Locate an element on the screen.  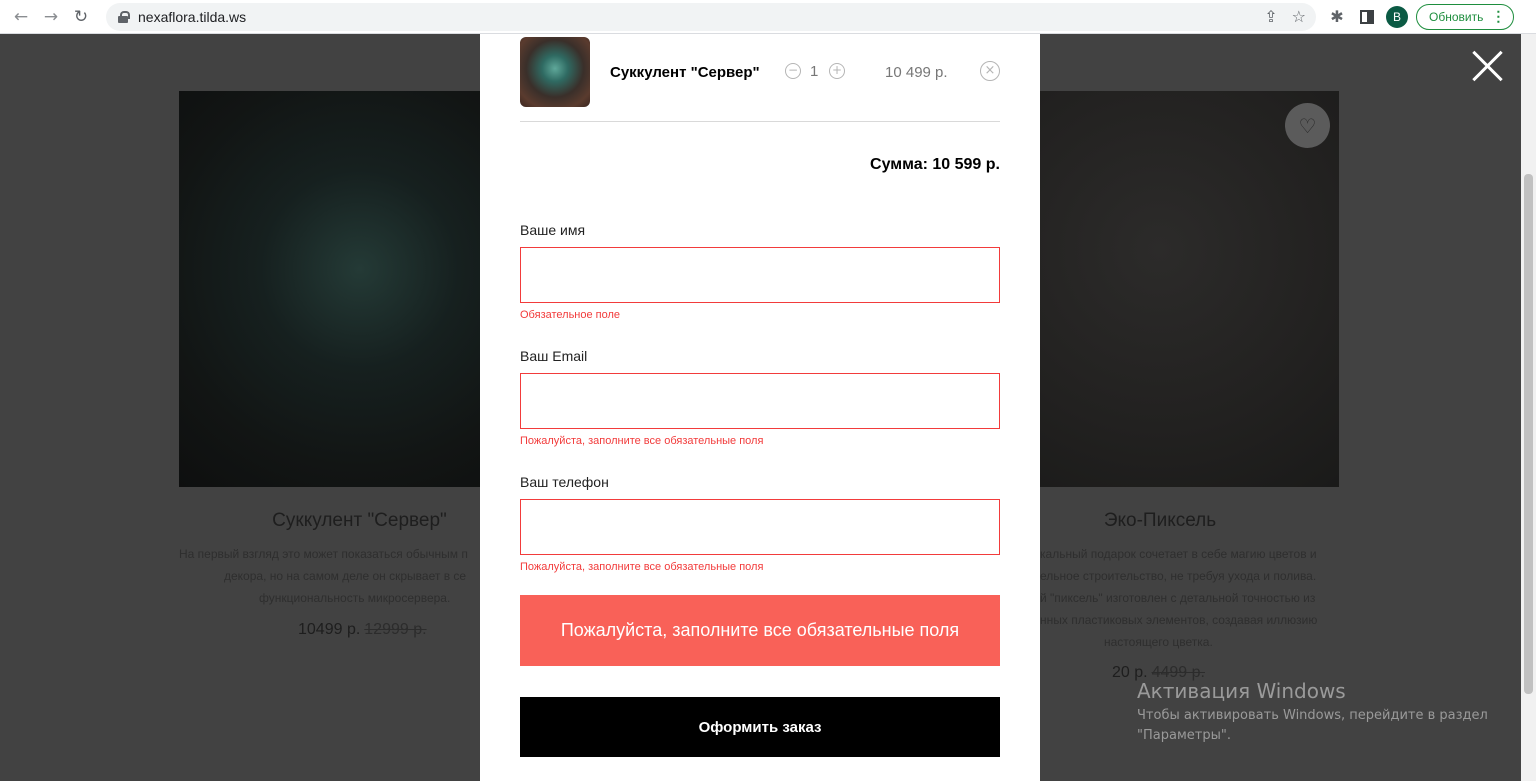
update-button: Обновить ⋮ is located at coordinates (1465, 16).